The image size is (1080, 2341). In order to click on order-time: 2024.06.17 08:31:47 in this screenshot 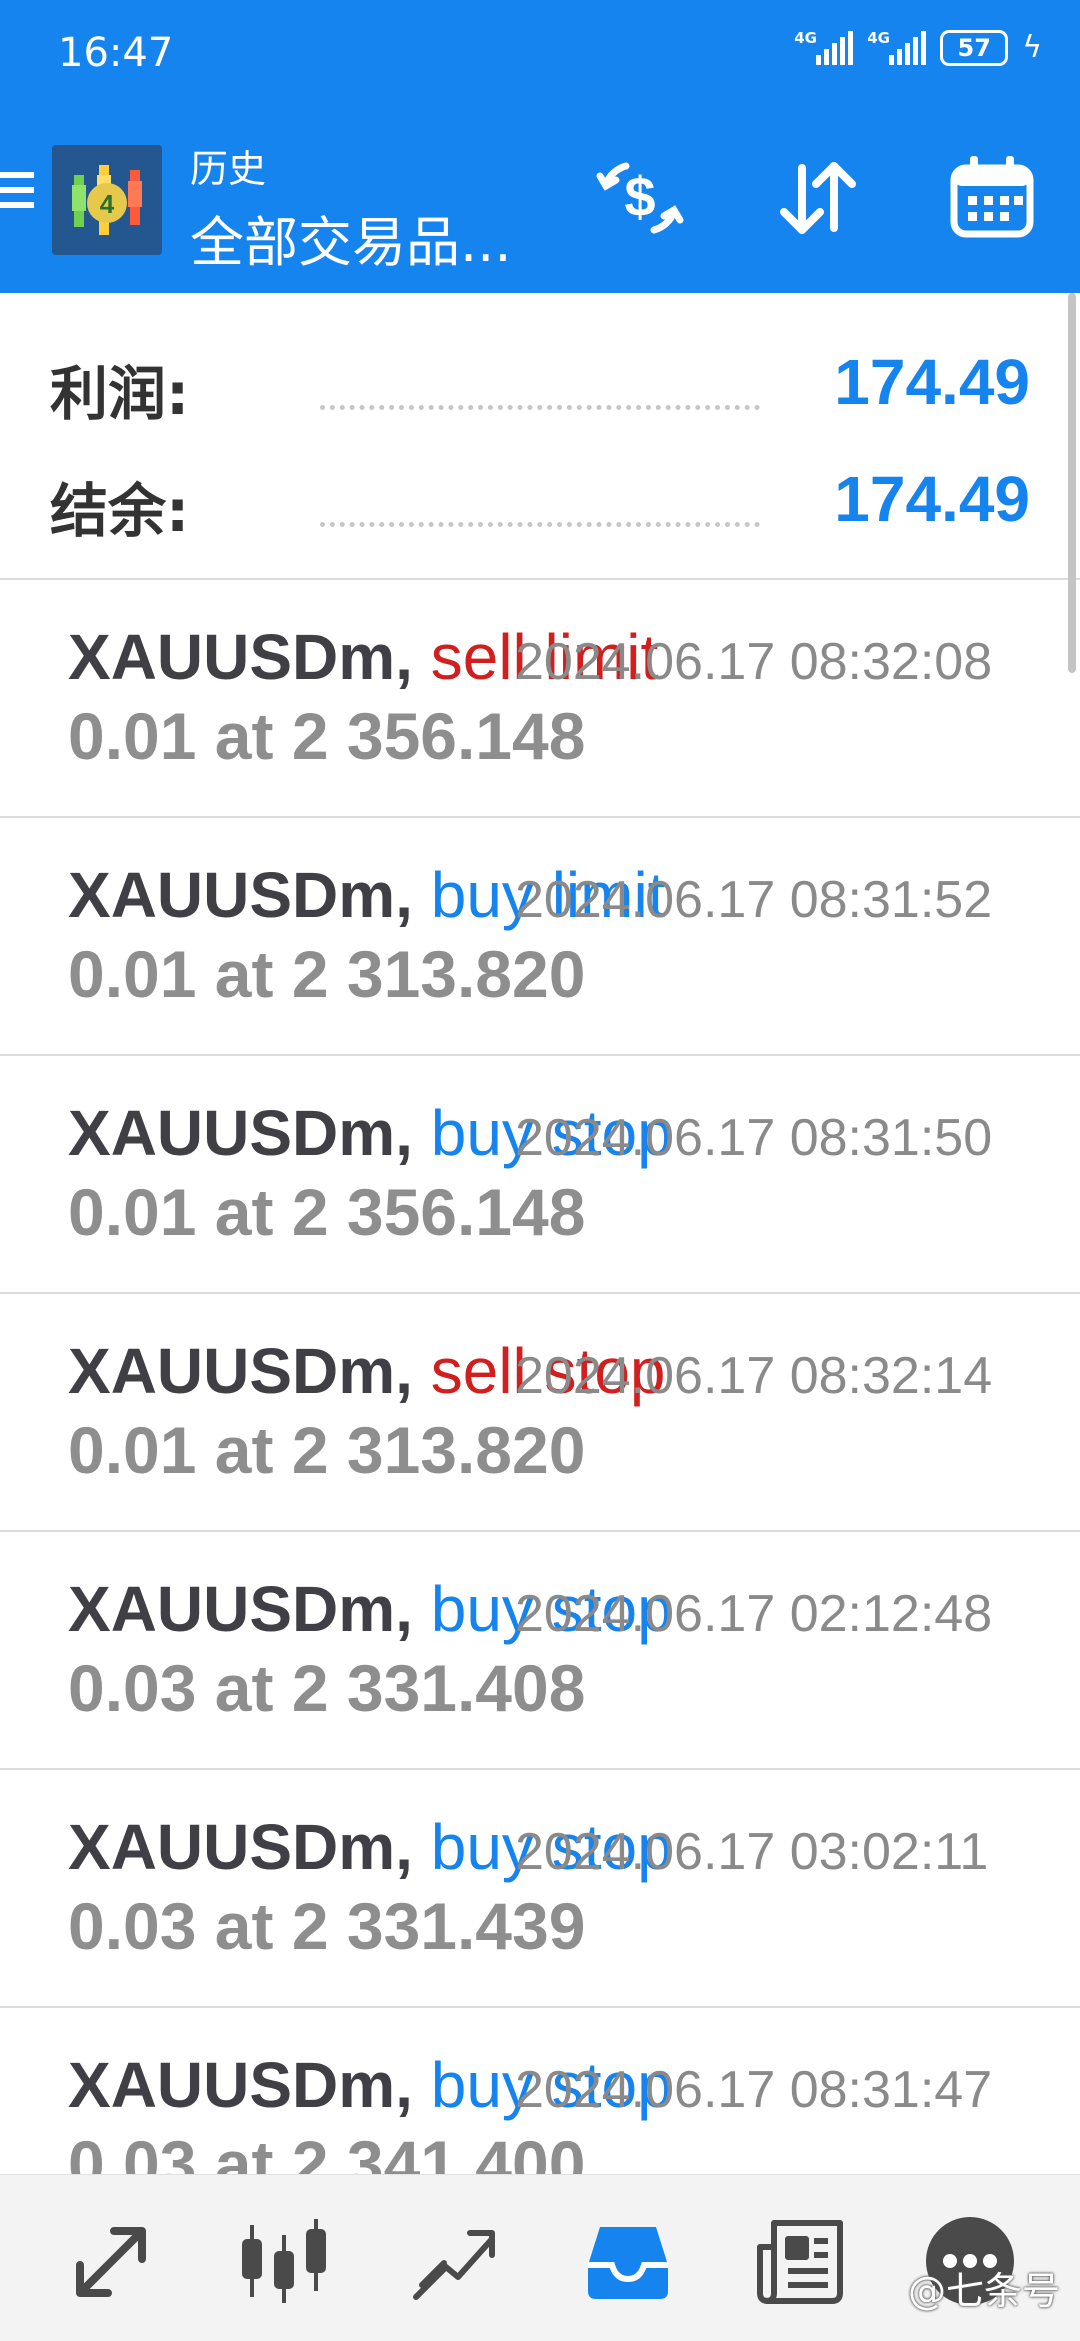, I will do `click(754, 2090)`.